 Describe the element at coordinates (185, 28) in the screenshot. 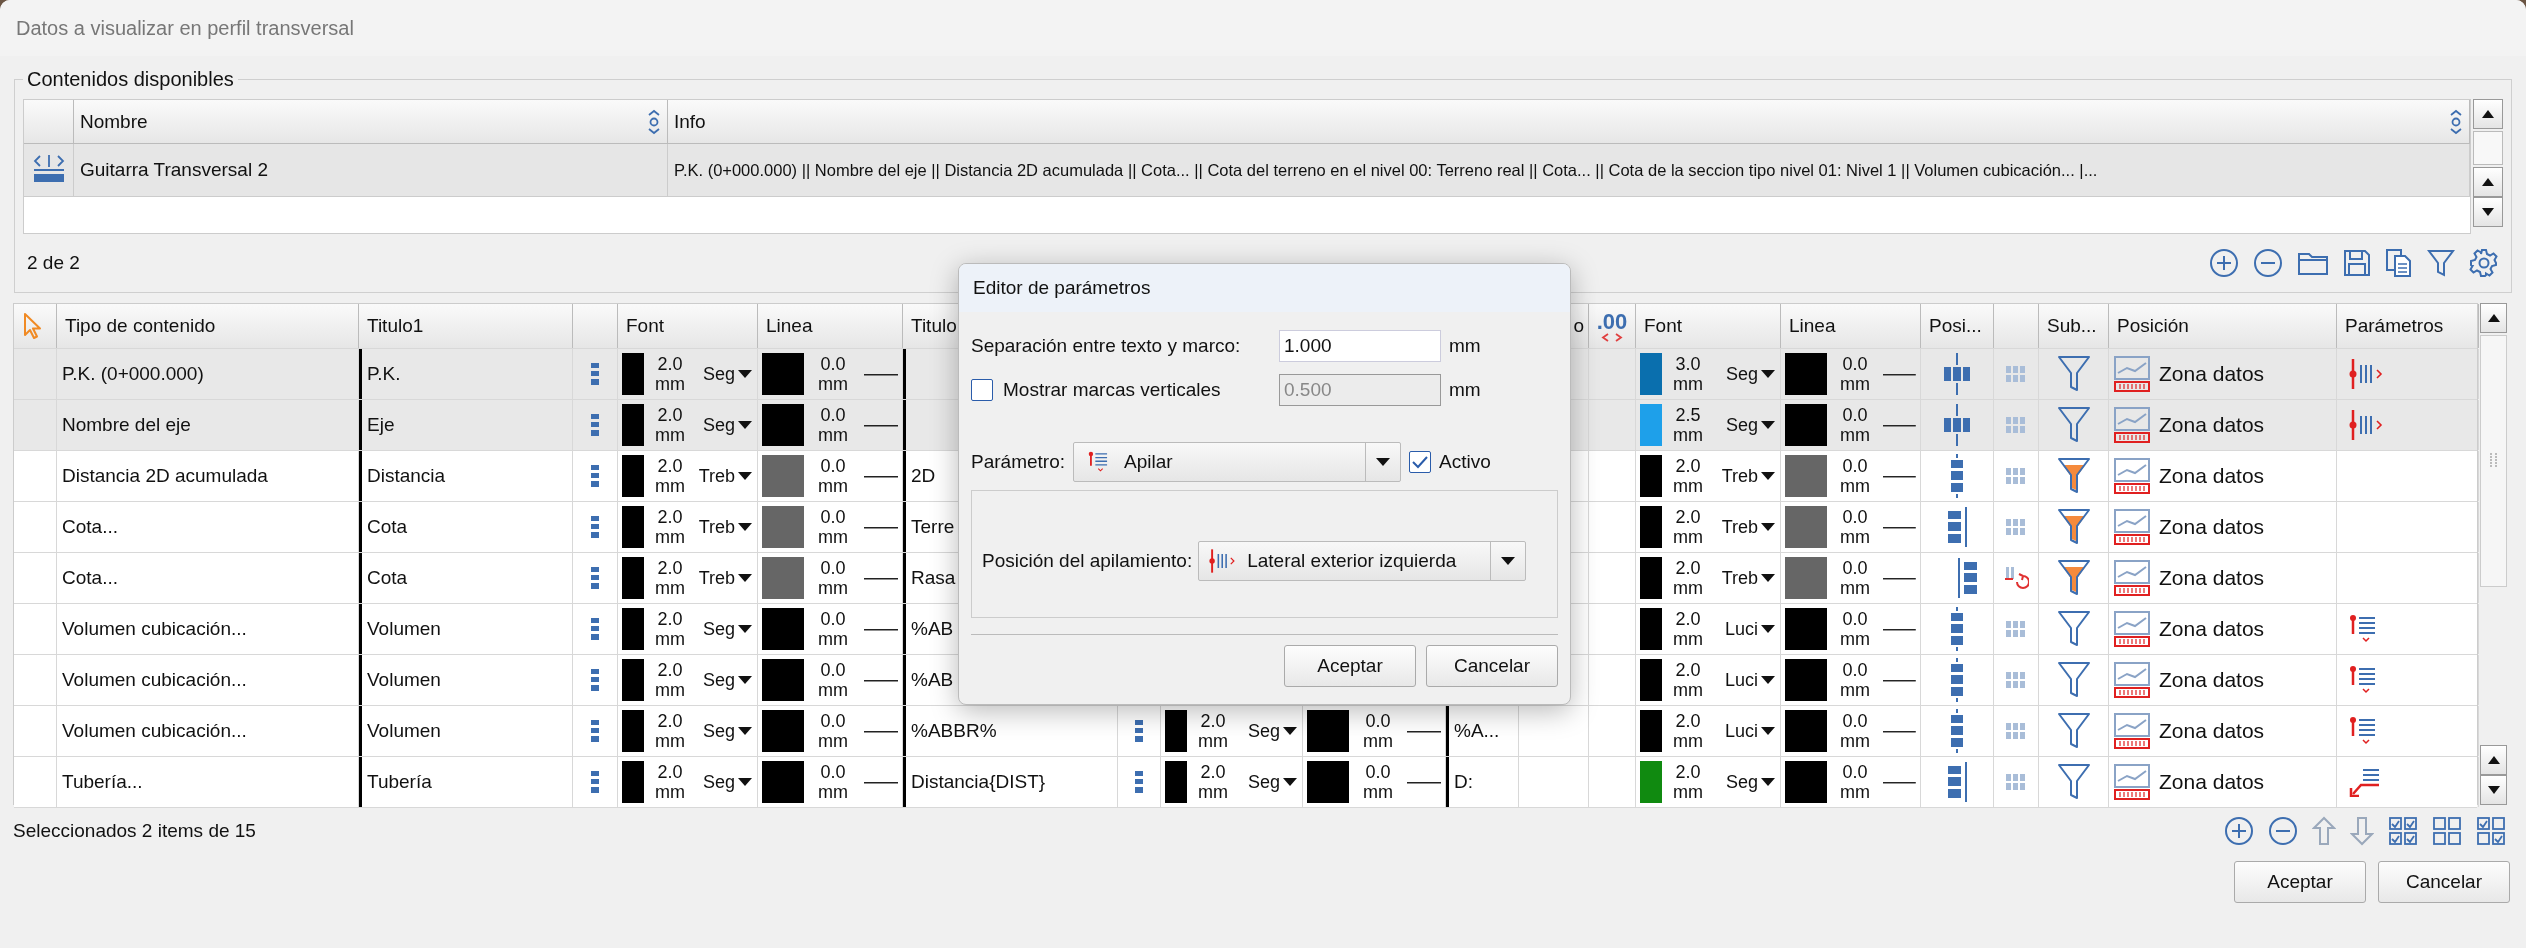

I see `window-title: Datos a visualizar en perfil transversal` at that location.